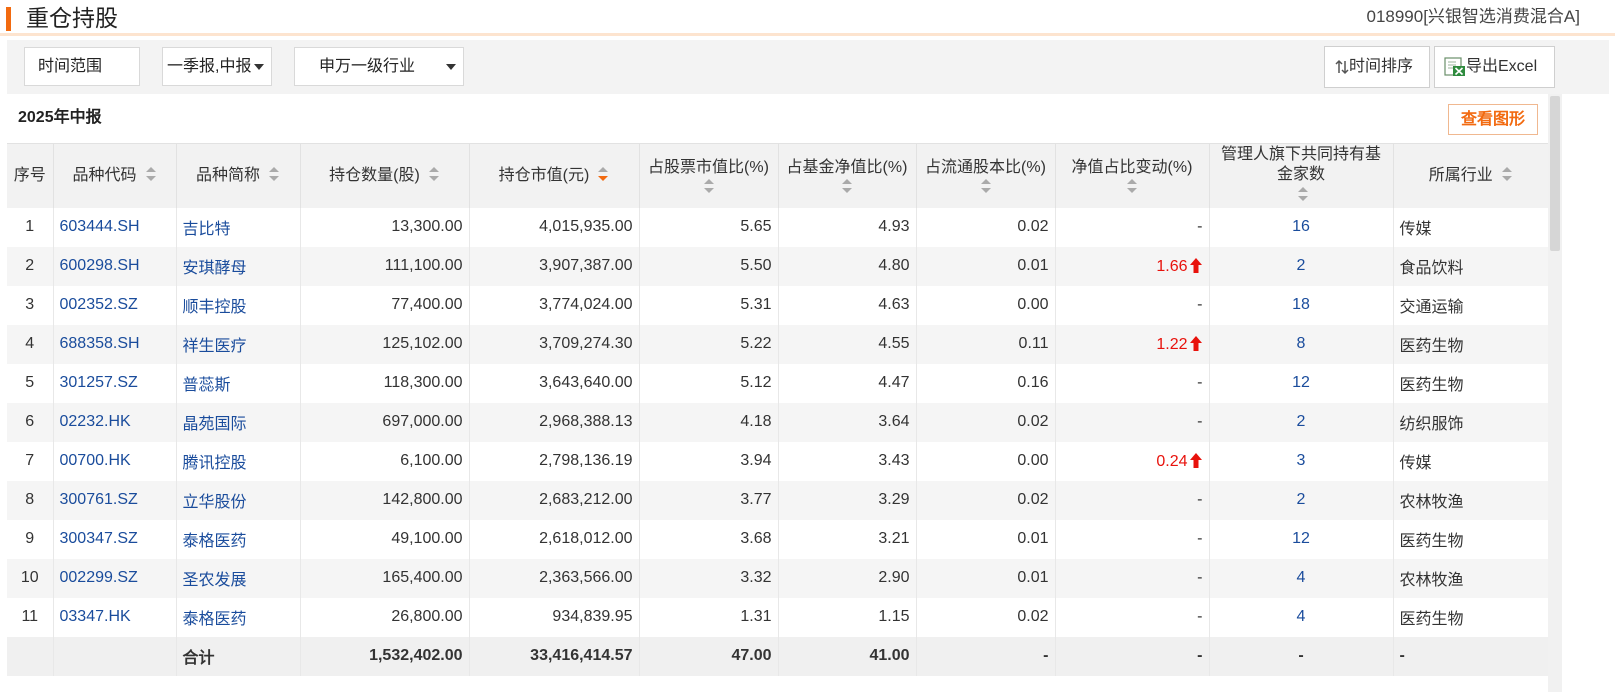 This screenshot has height=692, width=1615. I want to click on period-select: 一季报,中报, so click(217, 66).